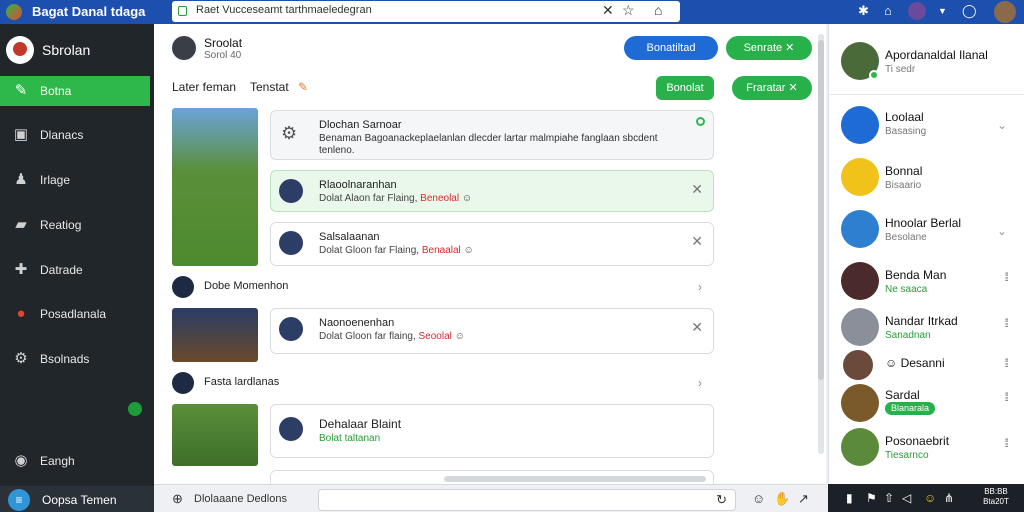 Image resolution: width=1024 pixels, height=512 pixels. Describe the element at coordinates (769, 48) in the screenshot. I see `green-action-button: Senrate ✕` at that location.